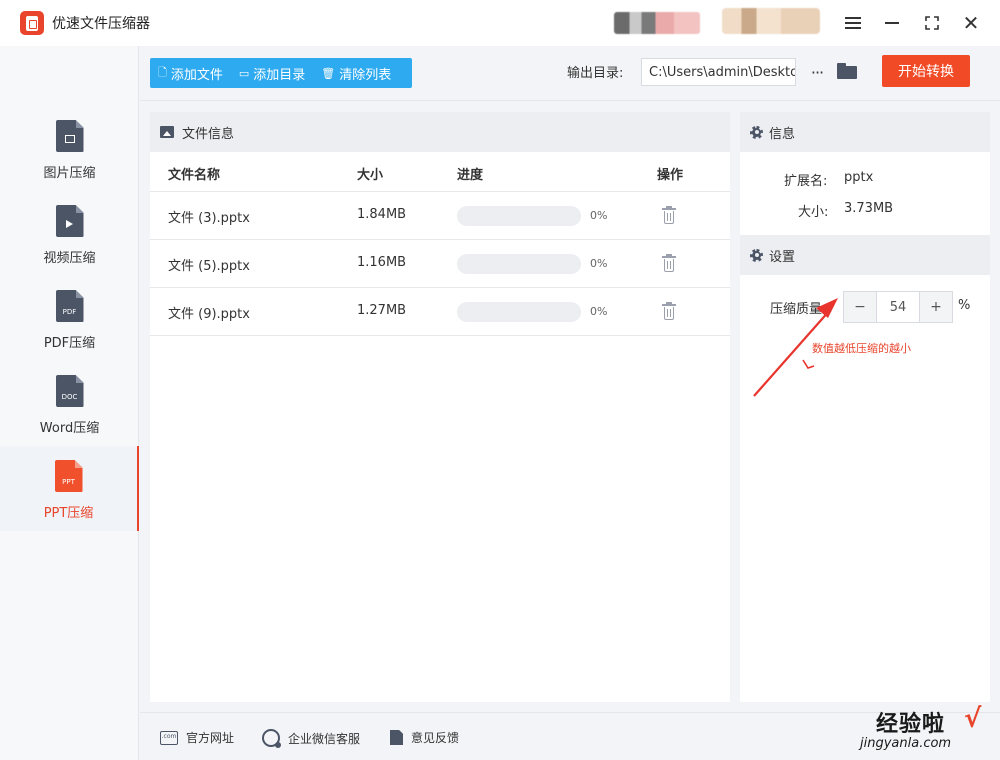 The width and height of the screenshot is (1000, 760). What do you see at coordinates (382, 214) in the screenshot?
I see `file-size: 1.84MB` at bounding box center [382, 214].